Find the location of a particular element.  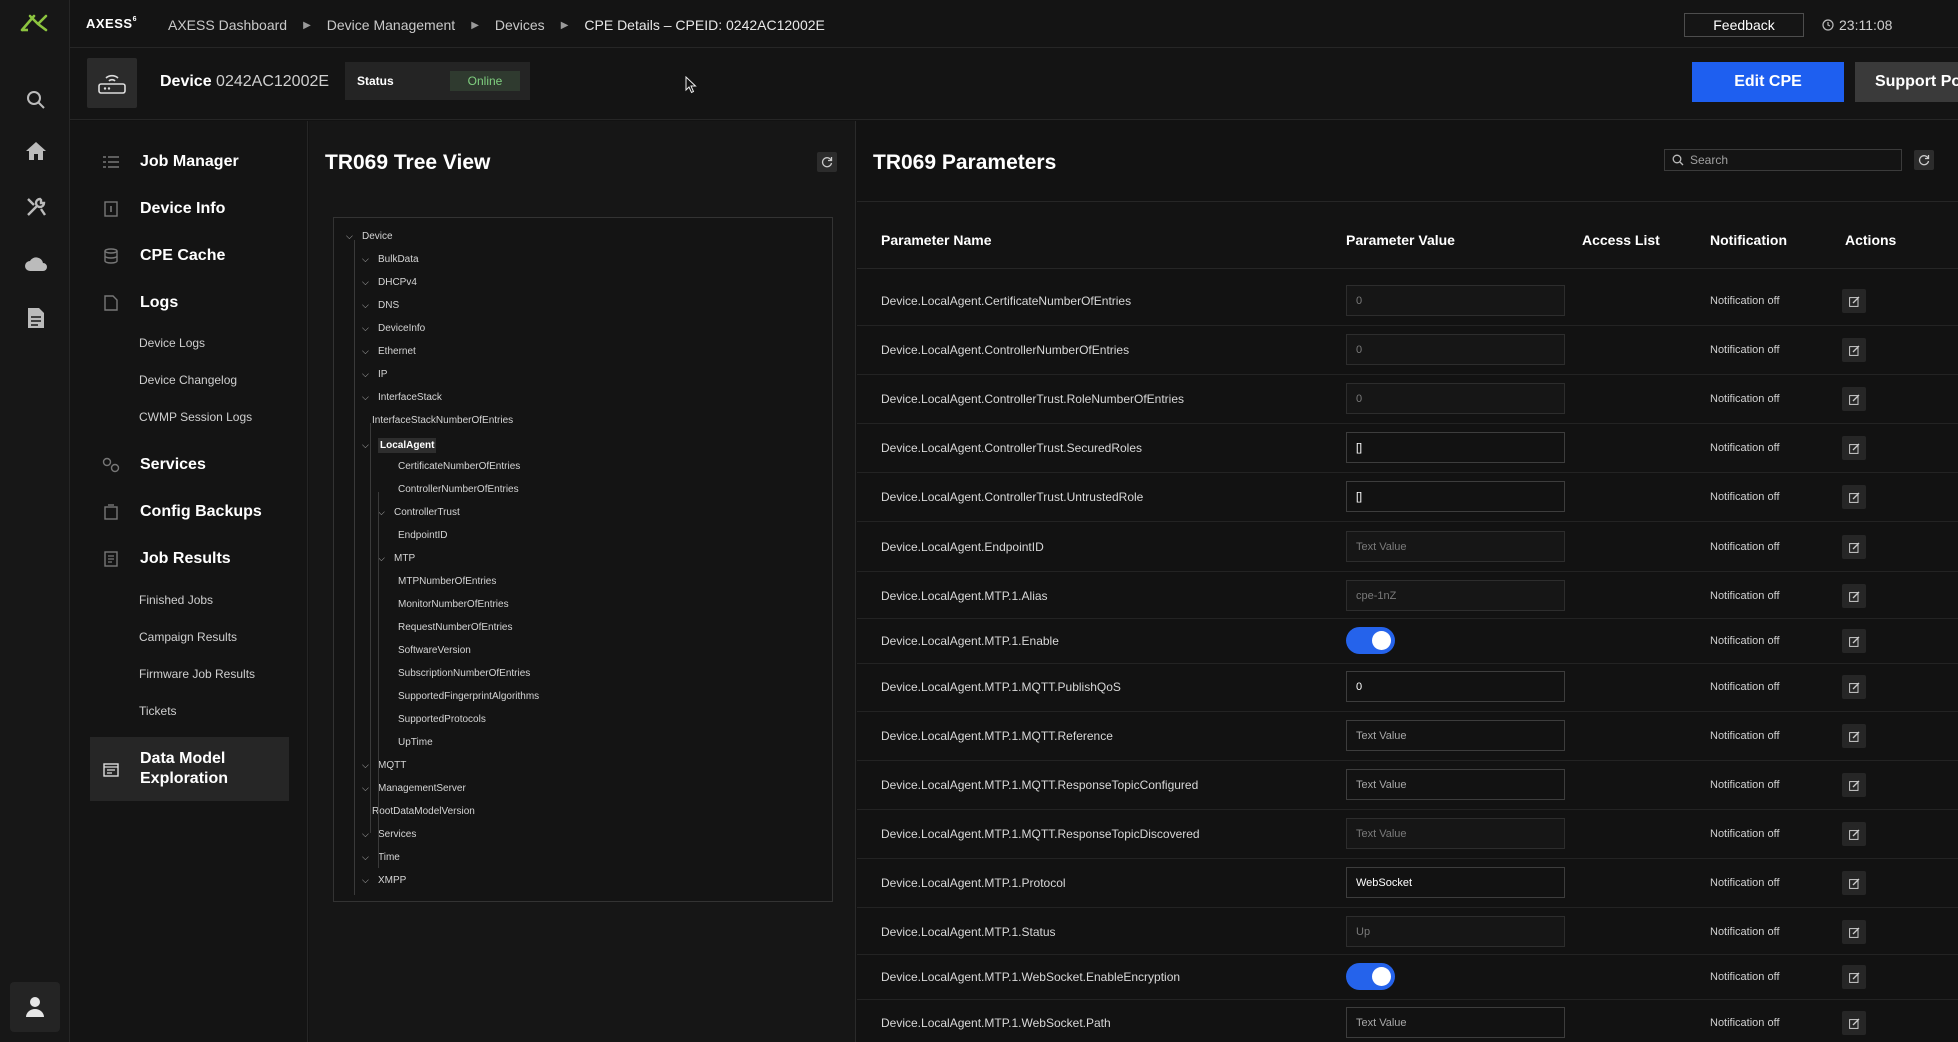

user-icon is located at coordinates (35, 1007).